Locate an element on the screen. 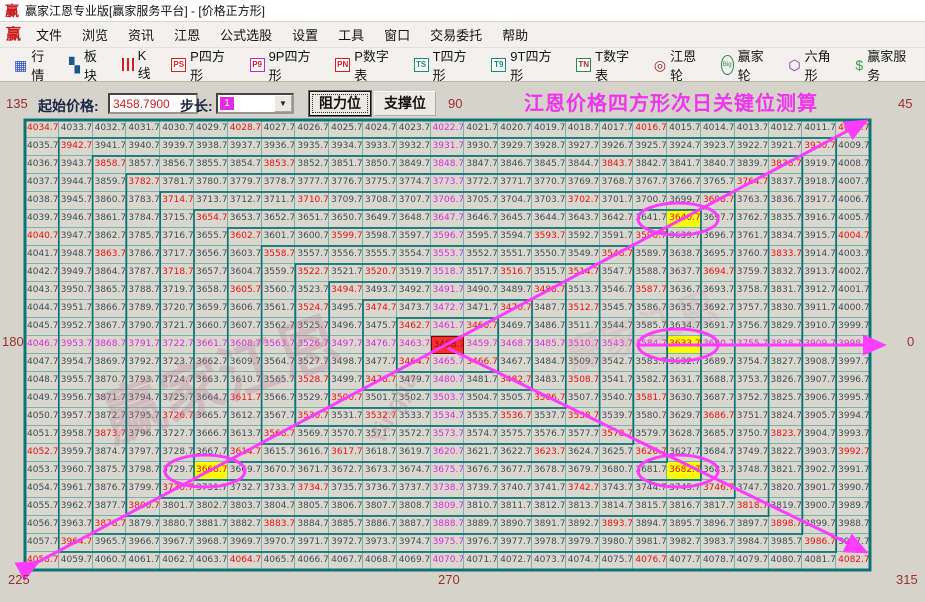 Image resolution: width=925 pixels, height=602 pixels. price-cell: 3970.79 is located at coordinates (278, 543).